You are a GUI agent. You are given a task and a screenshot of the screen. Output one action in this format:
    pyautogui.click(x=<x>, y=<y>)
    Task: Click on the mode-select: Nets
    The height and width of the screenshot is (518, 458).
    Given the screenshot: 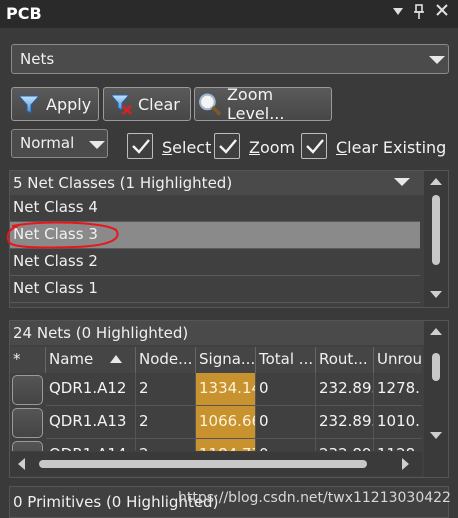 What is the action you would take?
    pyautogui.click(x=230, y=59)
    